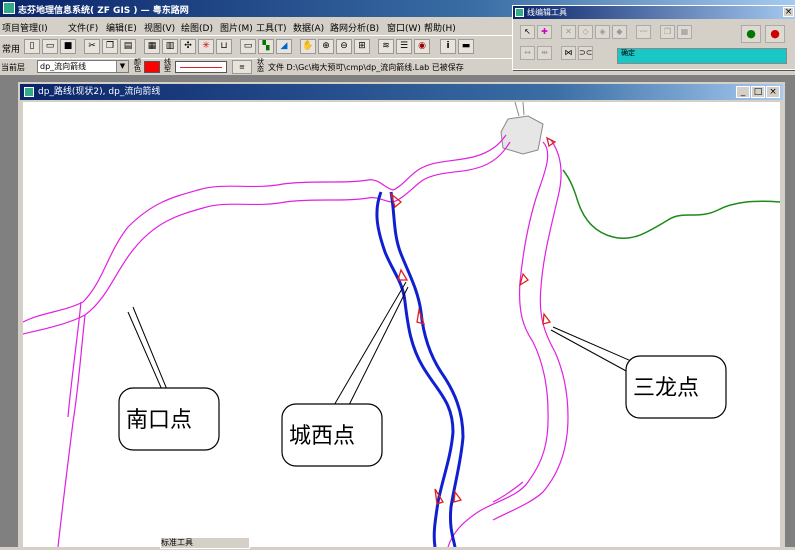 Image resolution: width=795 pixels, height=550 pixels. Describe the element at coordinates (619, 32) in the screenshot. I see `join-line-icon: ◆` at that location.